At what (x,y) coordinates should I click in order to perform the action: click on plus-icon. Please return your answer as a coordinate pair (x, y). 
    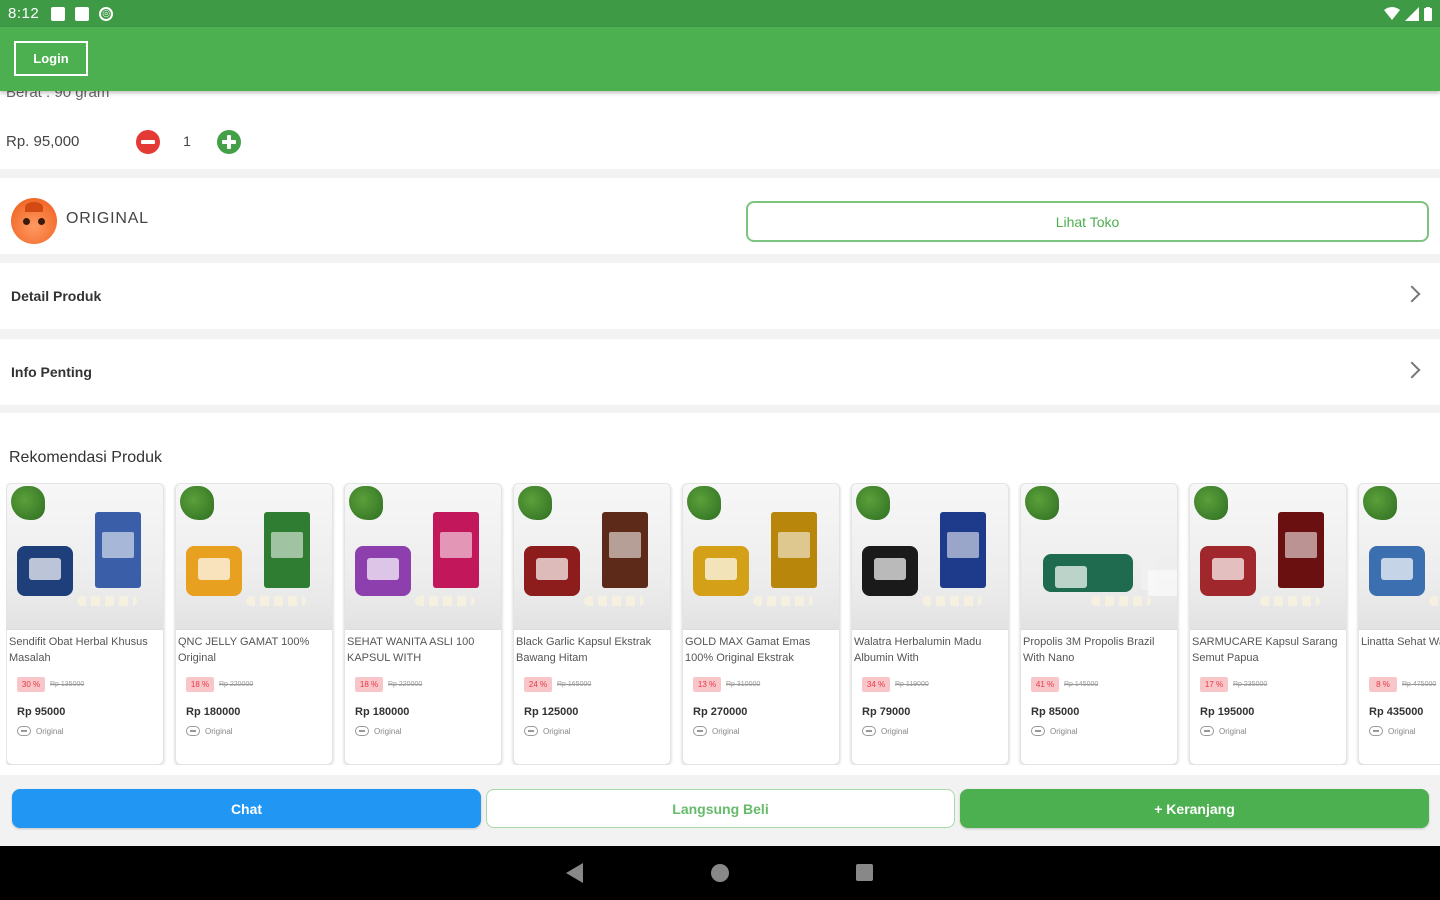
    Looking at the image, I should click on (229, 142).